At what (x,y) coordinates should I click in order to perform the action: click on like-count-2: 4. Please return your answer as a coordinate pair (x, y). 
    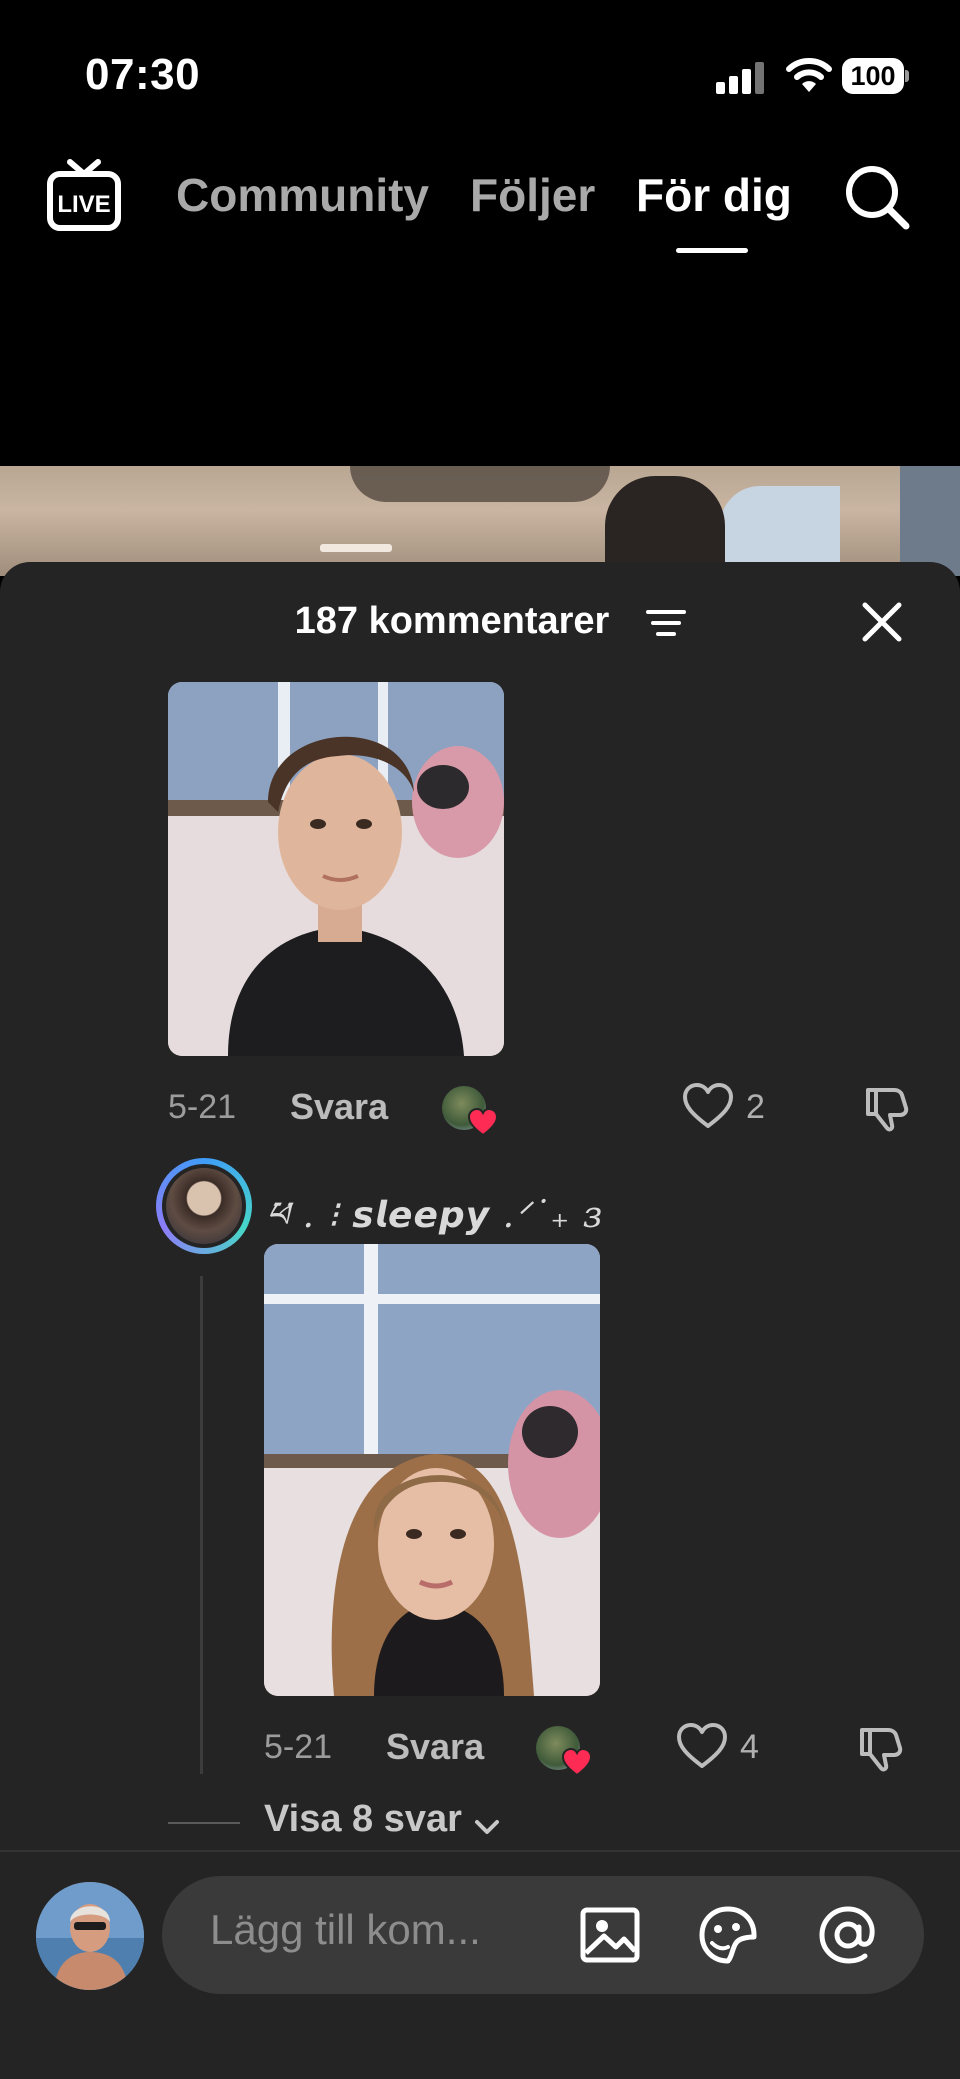
    Looking at the image, I should click on (749, 1747).